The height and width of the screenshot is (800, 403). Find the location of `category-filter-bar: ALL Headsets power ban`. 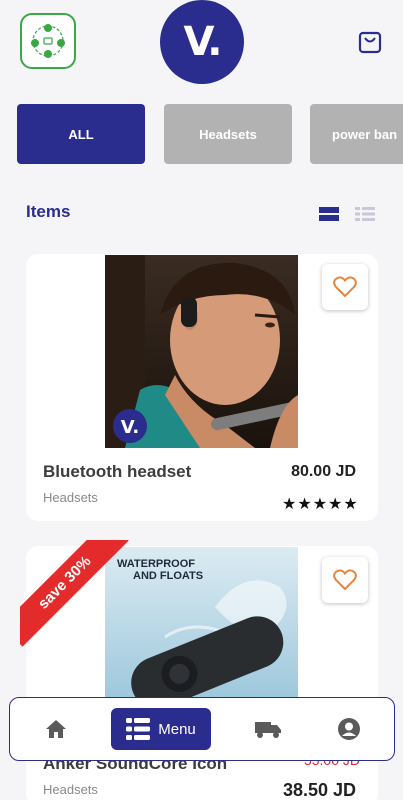

category-filter-bar: ALL Headsets power ban is located at coordinates (201, 135).